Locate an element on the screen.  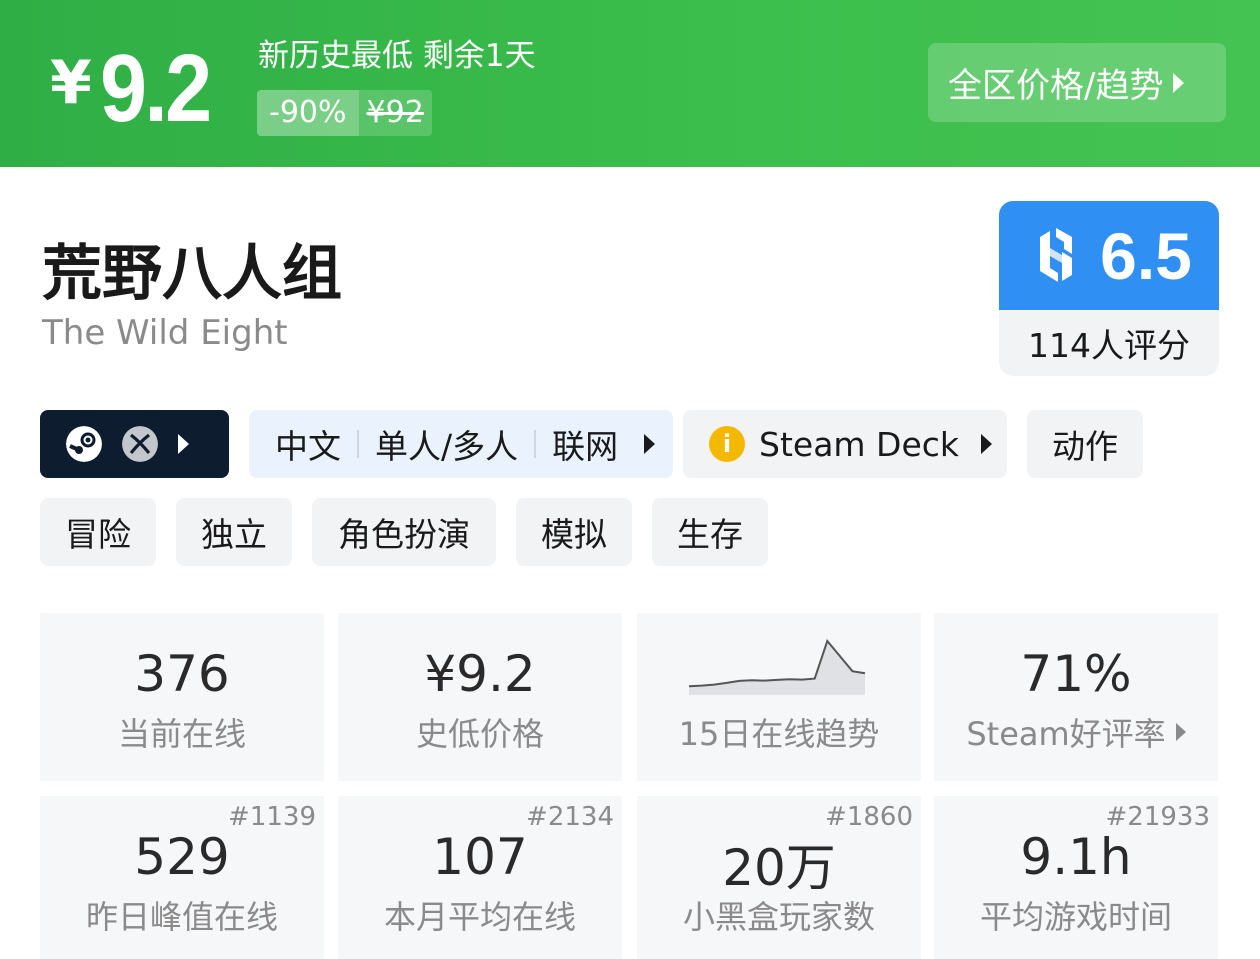
stat-label: 平均游戏时间 is located at coordinates (1075, 917).